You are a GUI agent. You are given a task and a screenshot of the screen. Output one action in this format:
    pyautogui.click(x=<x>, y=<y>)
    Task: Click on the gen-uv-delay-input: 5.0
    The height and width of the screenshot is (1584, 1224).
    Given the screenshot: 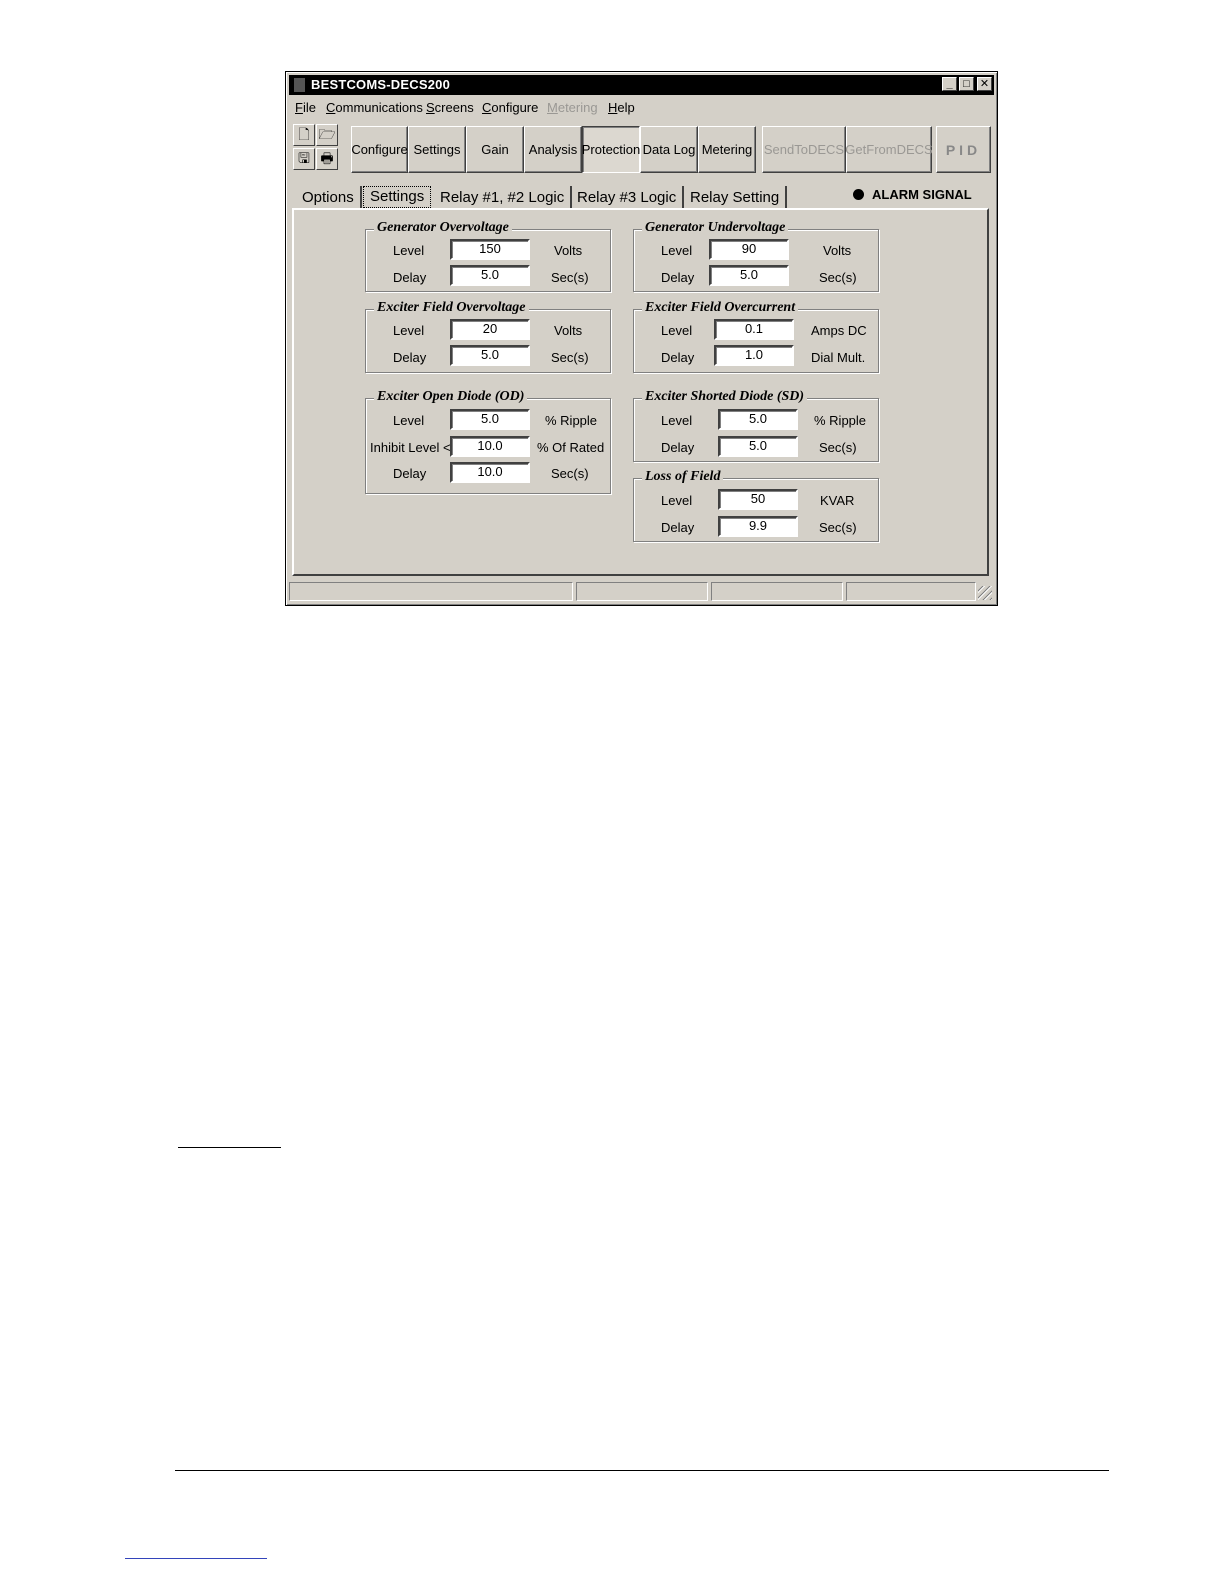 What is the action you would take?
    pyautogui.click(x=749, y=275)
    